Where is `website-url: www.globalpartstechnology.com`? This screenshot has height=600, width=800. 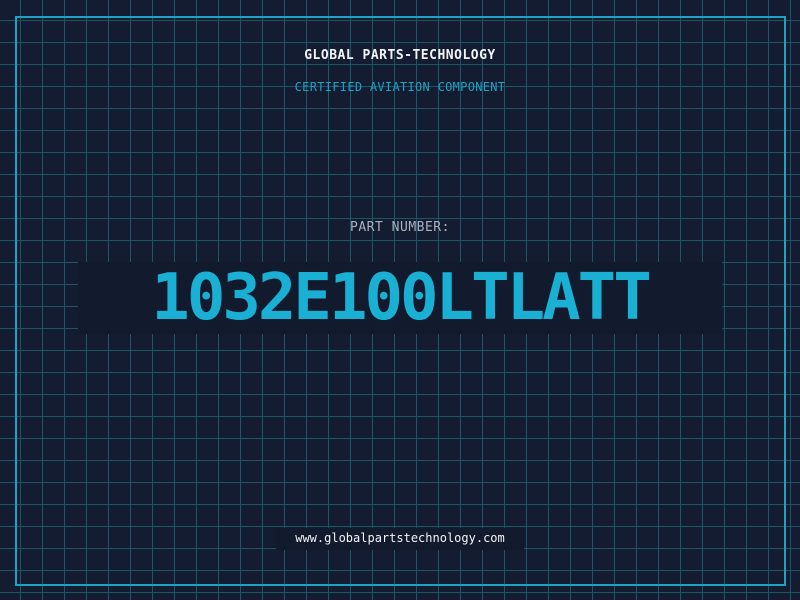 website-url: www.globalpartstechnology.com is located at coordinates (400, 538).